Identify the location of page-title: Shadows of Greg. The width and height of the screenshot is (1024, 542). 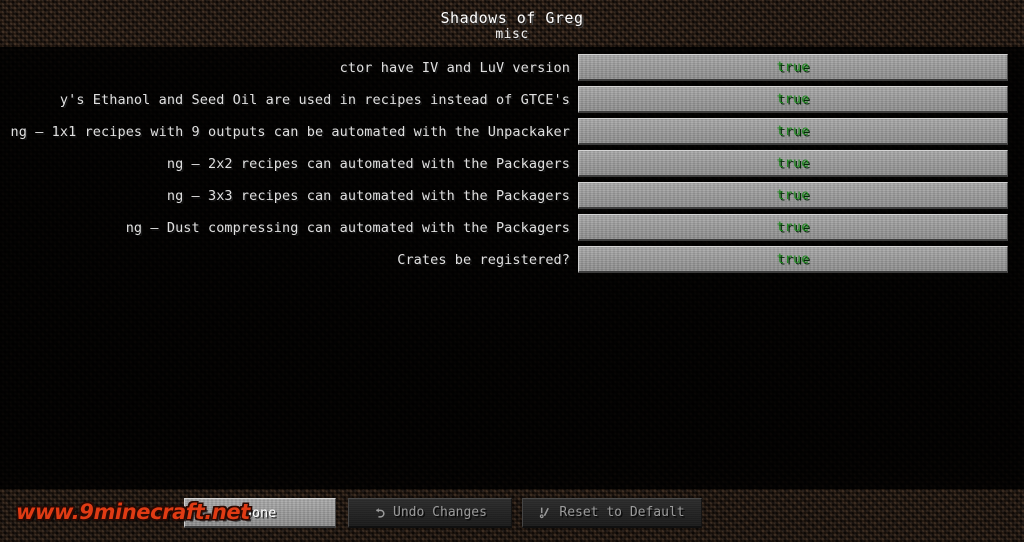
(512, 18).